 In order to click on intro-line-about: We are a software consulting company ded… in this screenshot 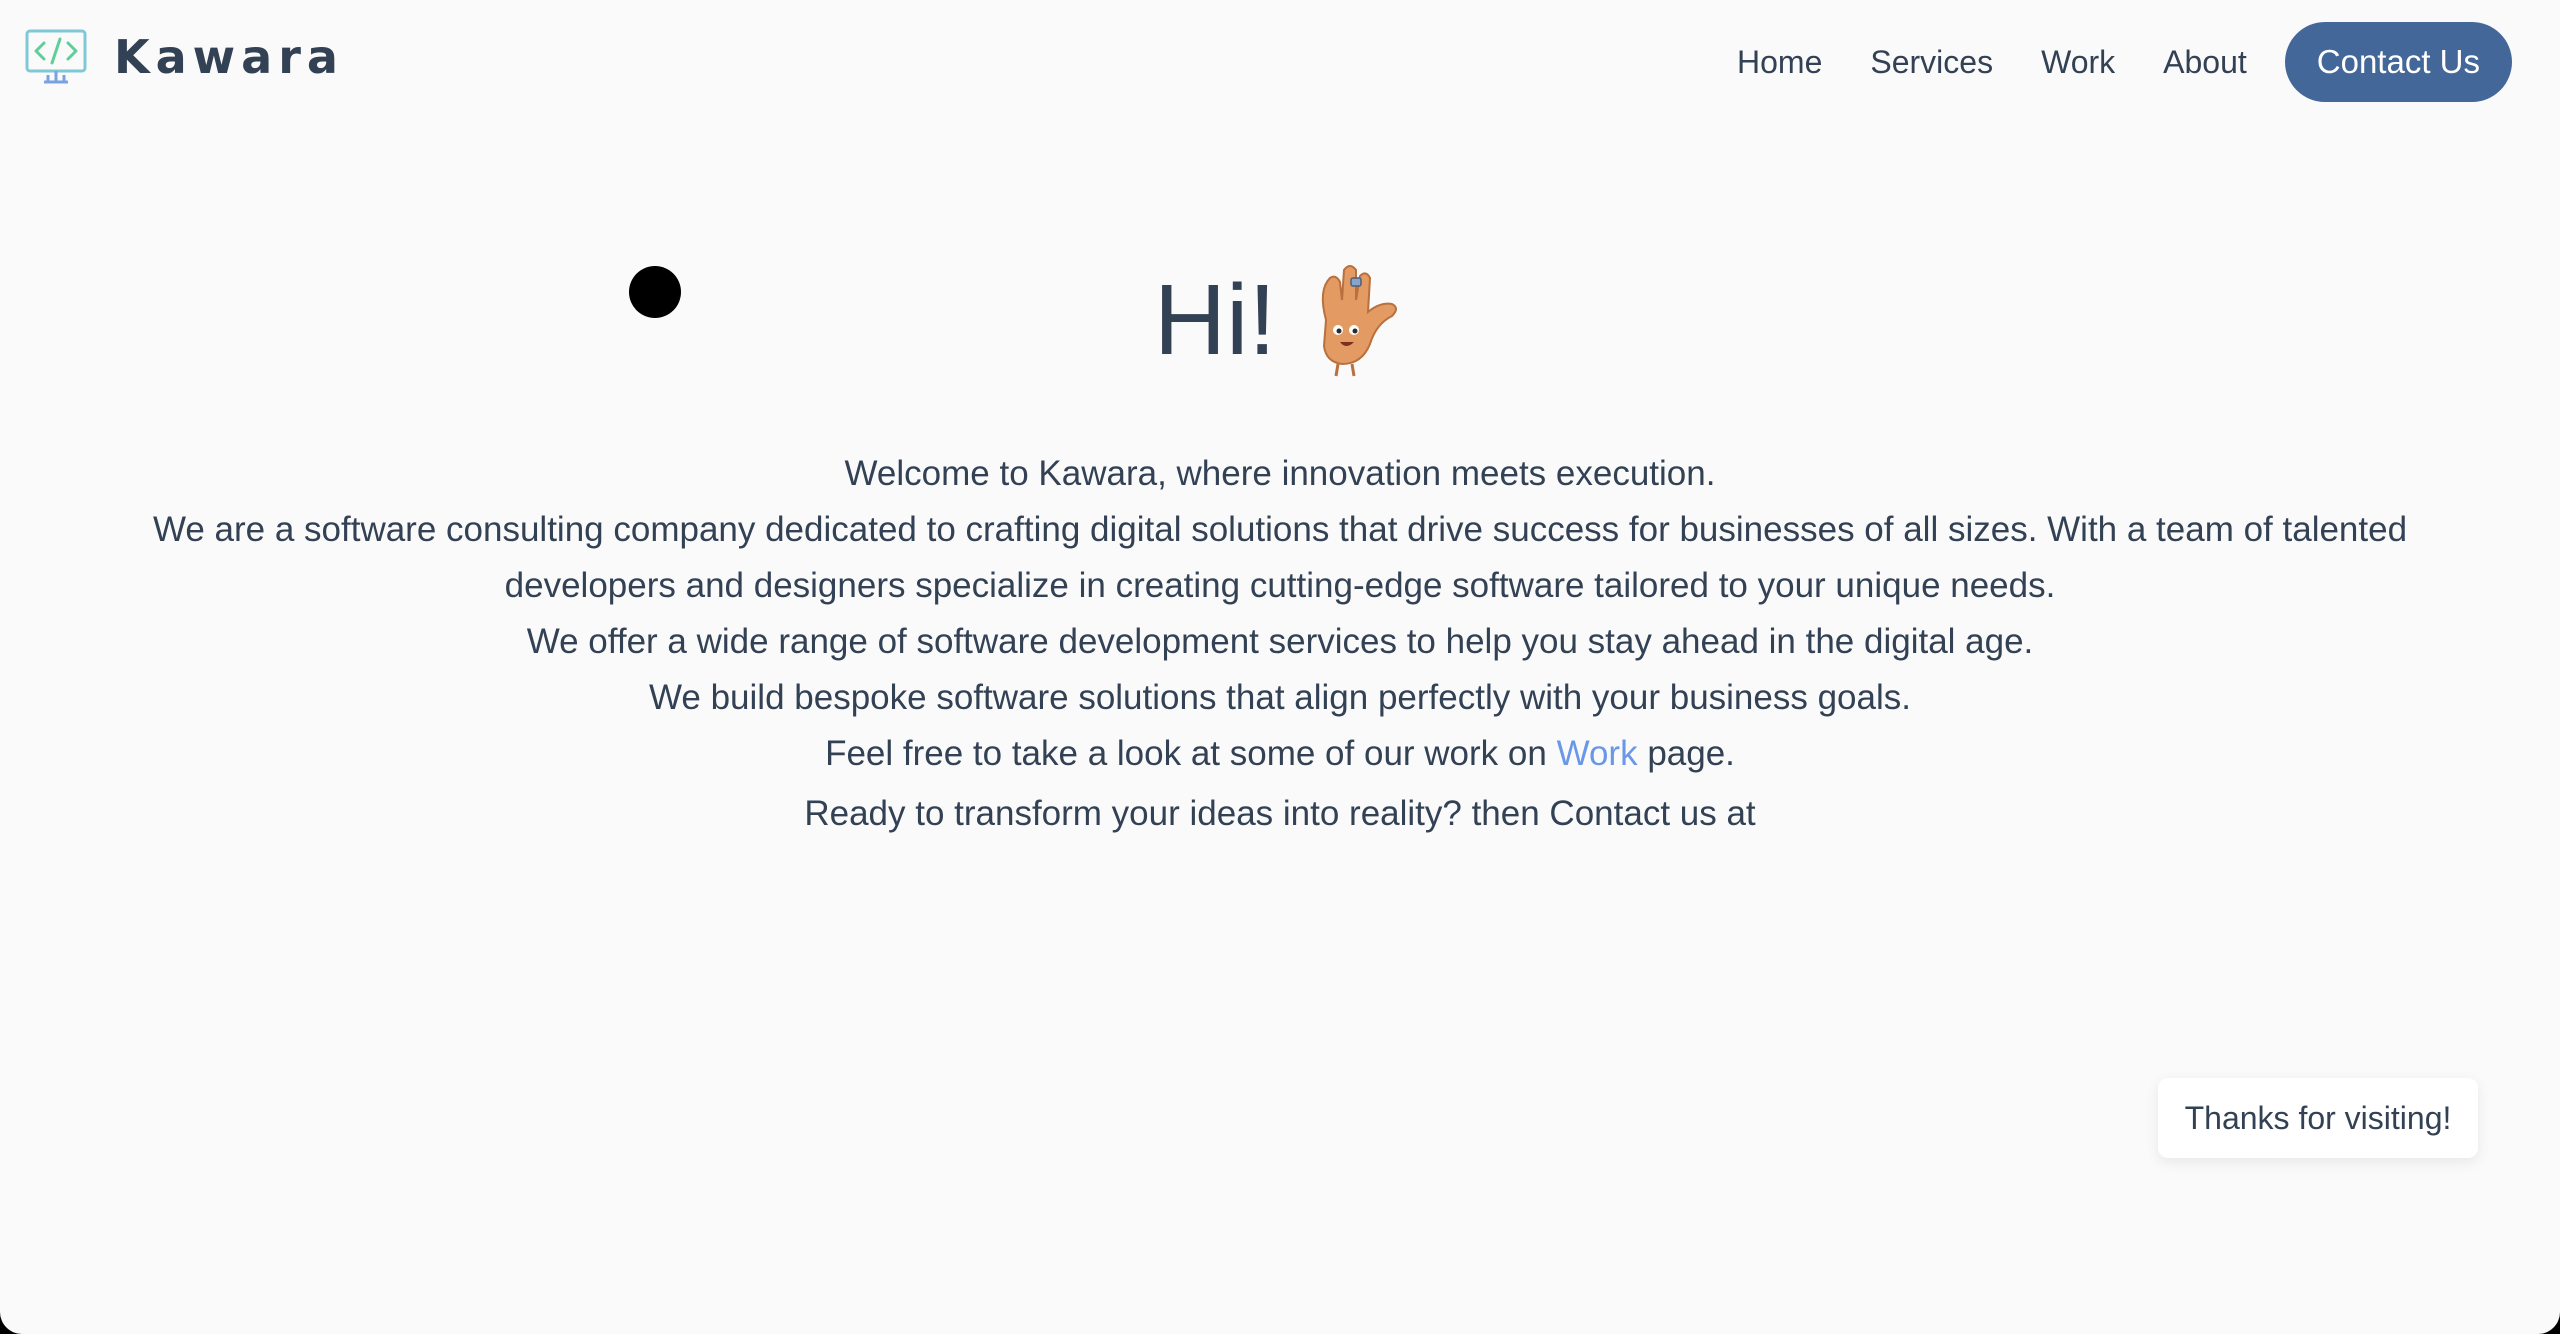, I will do `click(1280, 557)`.